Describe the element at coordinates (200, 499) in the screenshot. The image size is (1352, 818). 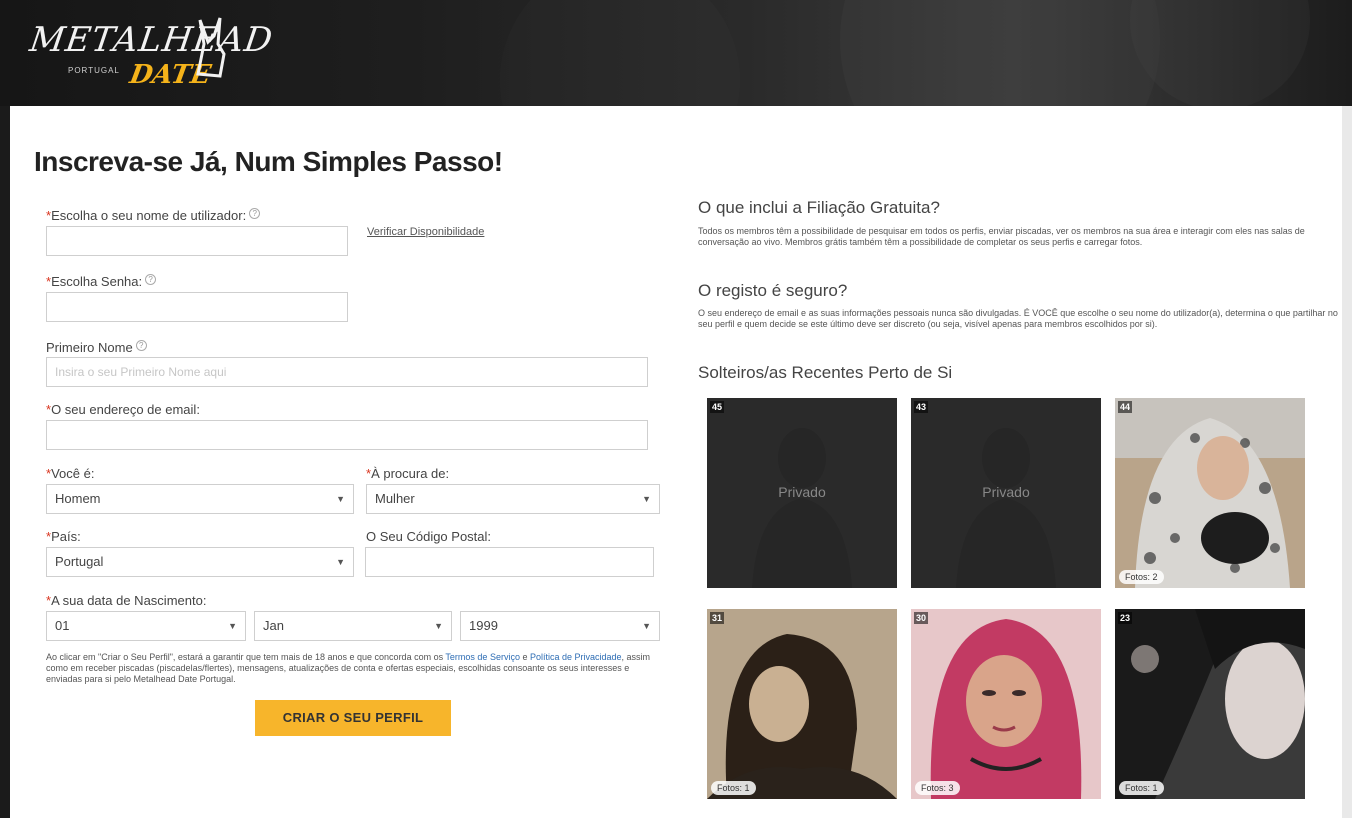
I see `gender-select: Homem ▼` at that location.